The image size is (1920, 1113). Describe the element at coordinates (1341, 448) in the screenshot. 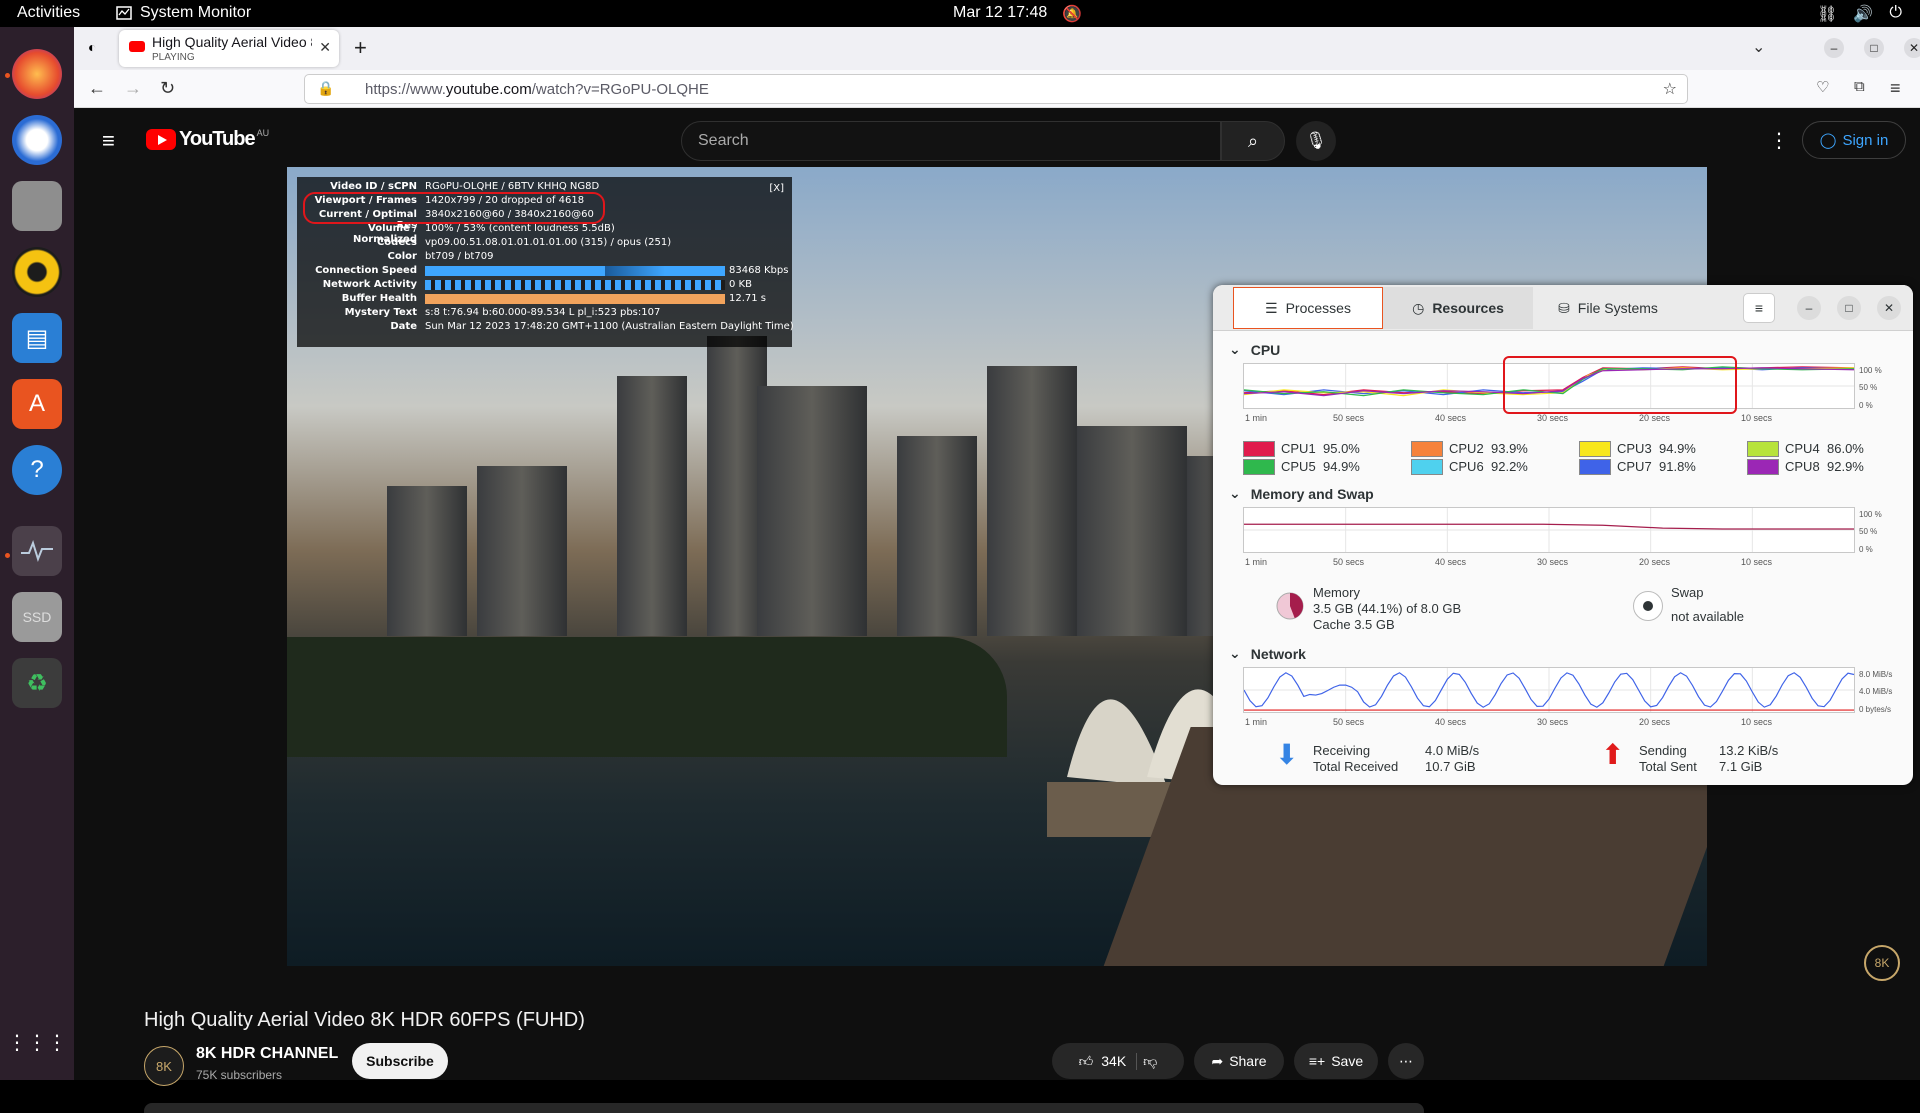

I see `cpu-usage-value: 95.0%` at that location.